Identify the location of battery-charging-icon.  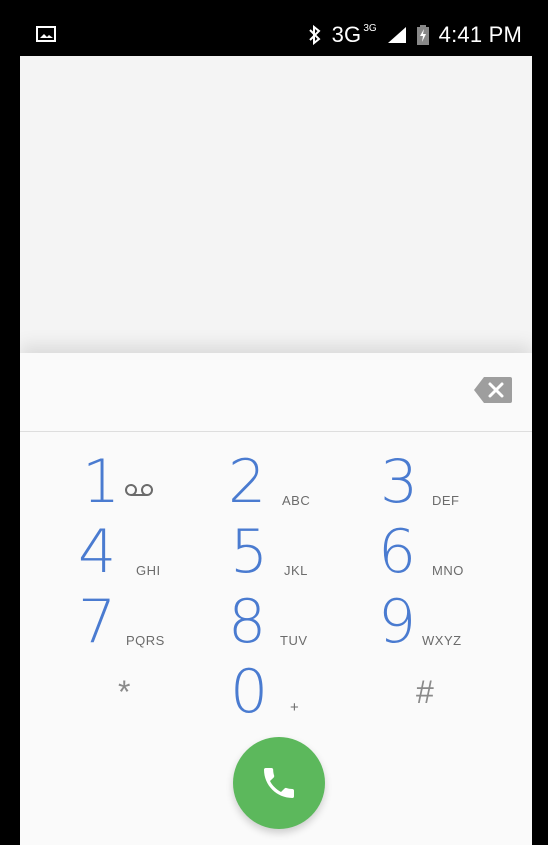
(422, 35).